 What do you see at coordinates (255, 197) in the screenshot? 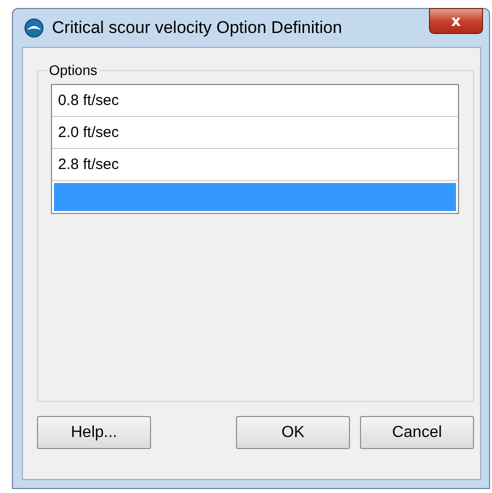
I see `list-row` at bounding box center [255, 197].